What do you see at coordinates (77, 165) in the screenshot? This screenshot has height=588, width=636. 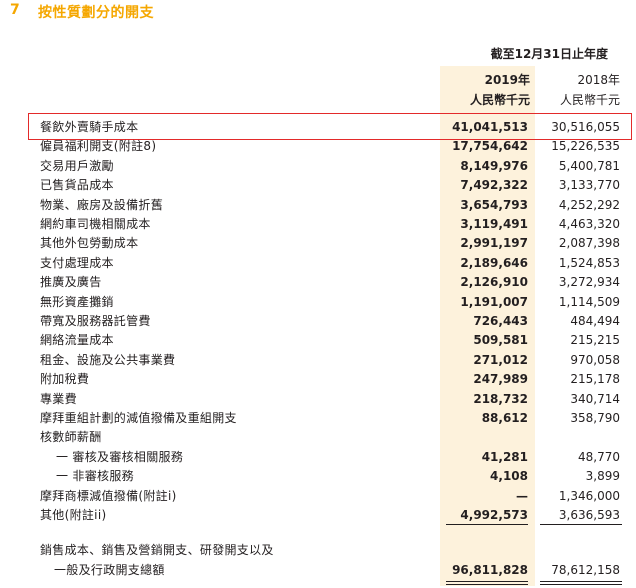 I see `row-label: 交易用戶激勵` at bounding box center [77, 165].